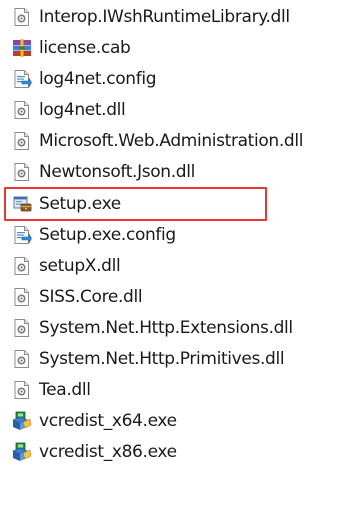 The image size is (359, 521). I want to click on file-name: vcredist_x86.exe, so click(108, 451).